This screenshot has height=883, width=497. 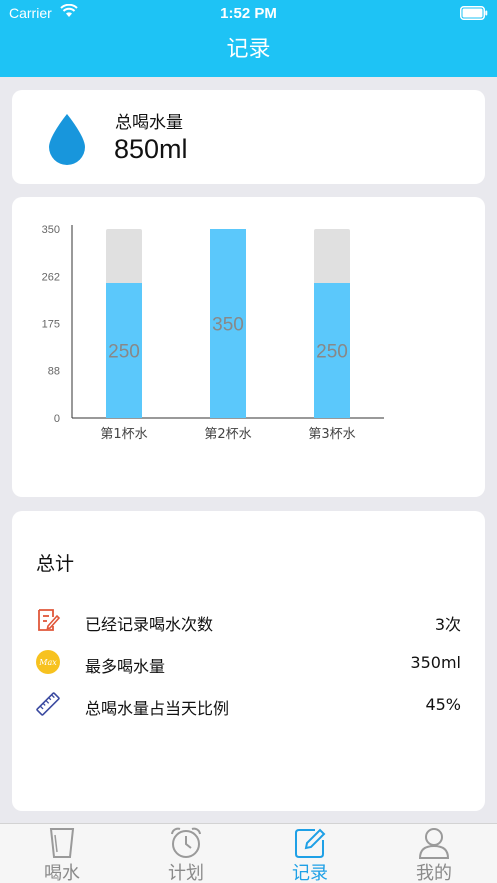 I want to click on person-icon, so click(x=434, y=843).